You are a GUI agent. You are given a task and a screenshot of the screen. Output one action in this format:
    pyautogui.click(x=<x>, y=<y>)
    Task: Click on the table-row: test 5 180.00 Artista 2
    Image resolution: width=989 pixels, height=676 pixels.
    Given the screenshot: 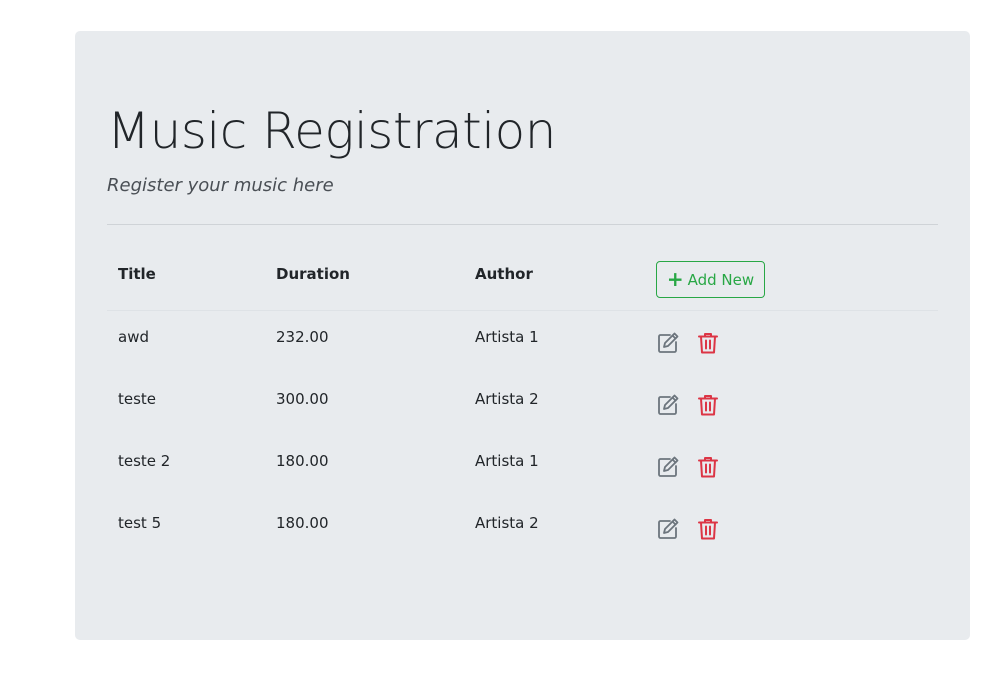 What is the action you would take?
    pyautogui.click(x=522, y=528)
    